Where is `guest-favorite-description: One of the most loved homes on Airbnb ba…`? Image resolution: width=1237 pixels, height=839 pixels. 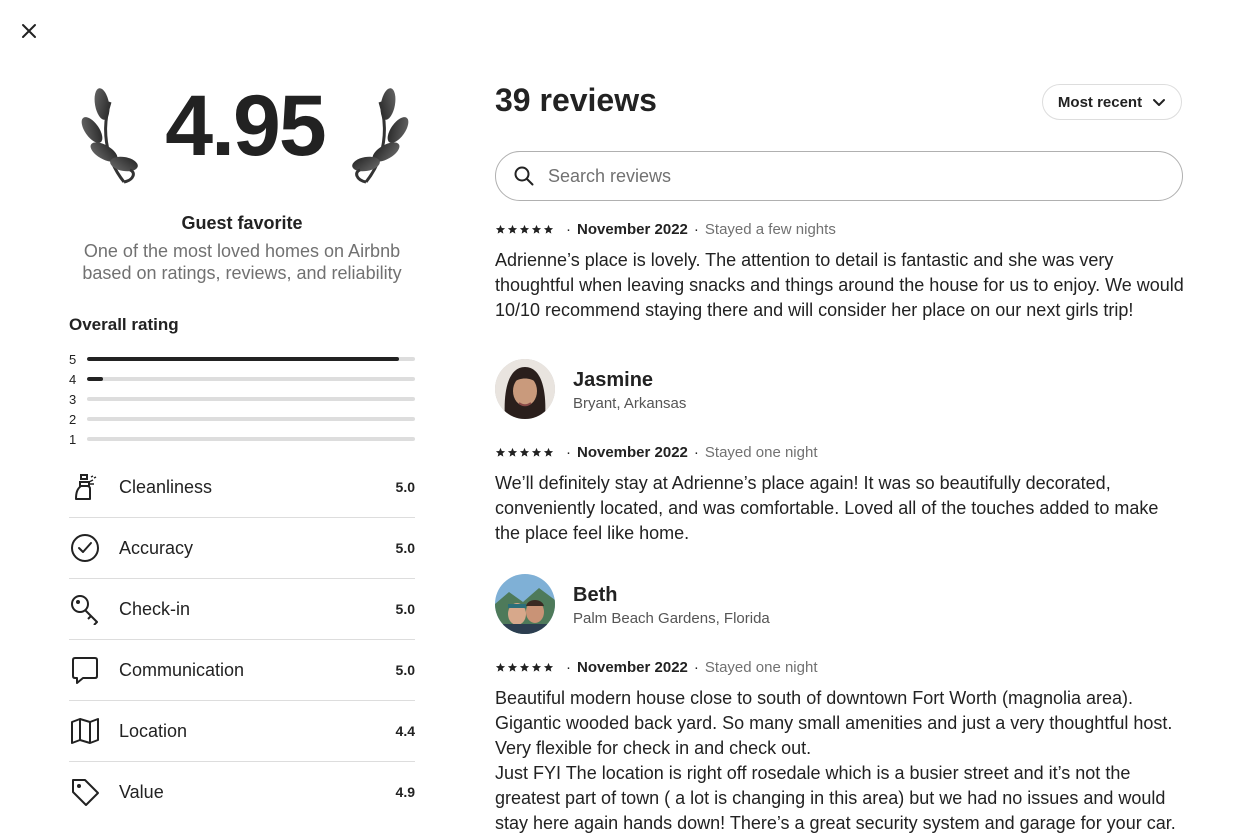
guest-favorite-description: One of the most loved homes on Airbnb ba… is located at coordinates (242, 262).